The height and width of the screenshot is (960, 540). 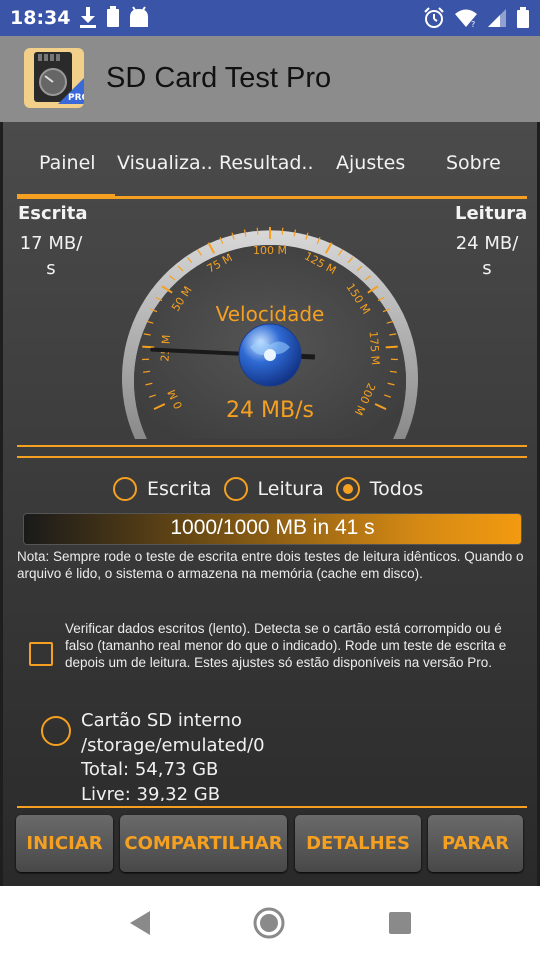 What do you see at coordinates (113, 16) in the screenshot?
I see `battery-saver-icon` at bounding box center [113, 16].